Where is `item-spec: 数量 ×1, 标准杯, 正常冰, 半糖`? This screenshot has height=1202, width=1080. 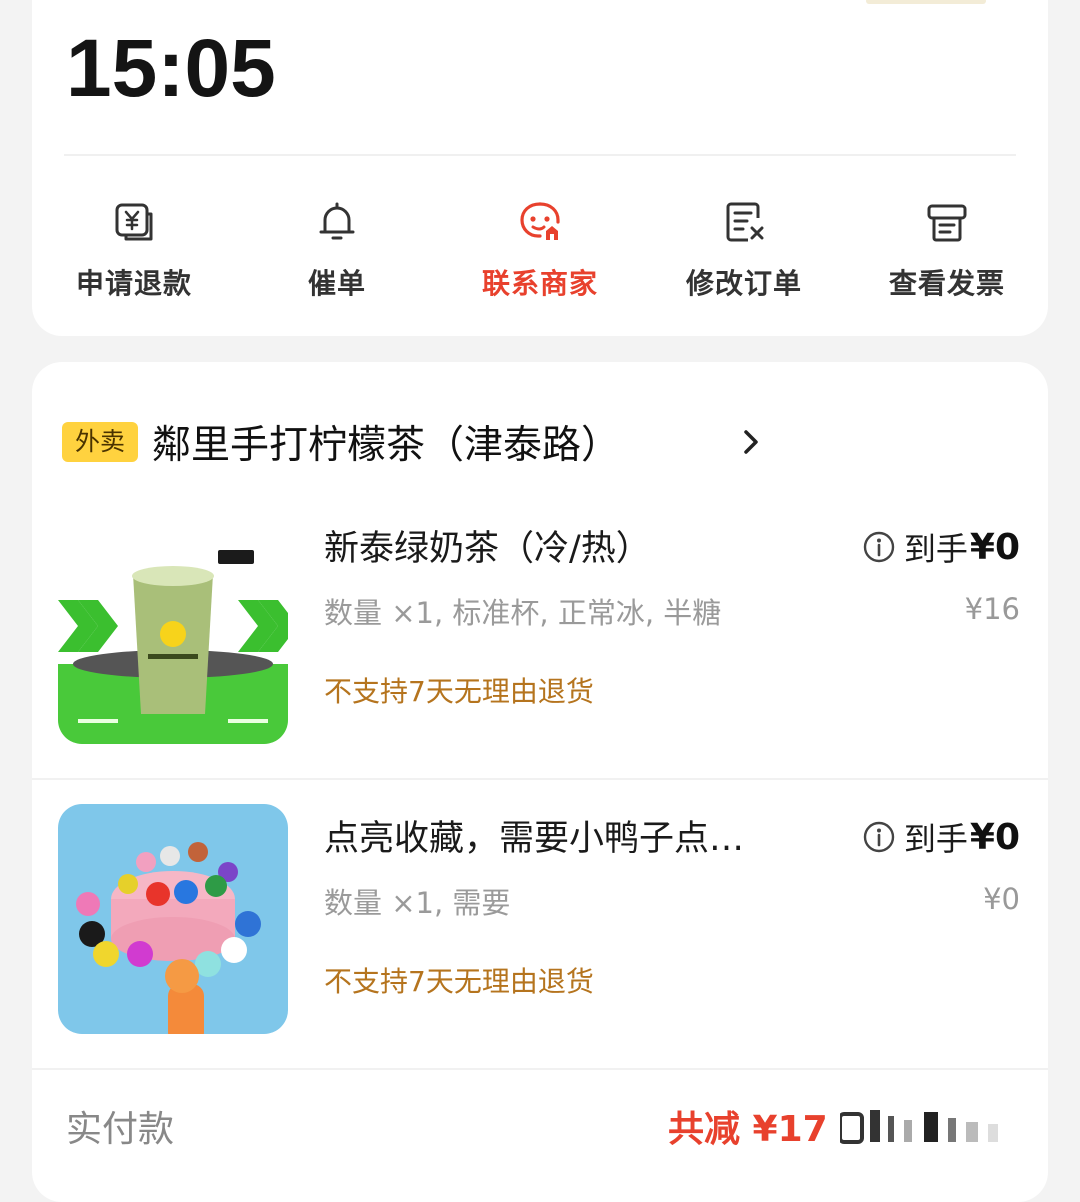 item-spec: 数量 ×1, 标准杯, 正常冰, 半糖 is located at coordinates (523, 613).